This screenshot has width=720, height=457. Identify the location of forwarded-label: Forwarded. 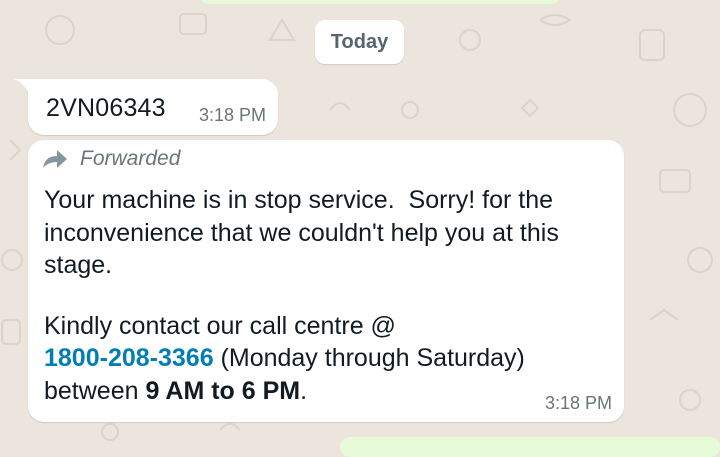
(130, 158).